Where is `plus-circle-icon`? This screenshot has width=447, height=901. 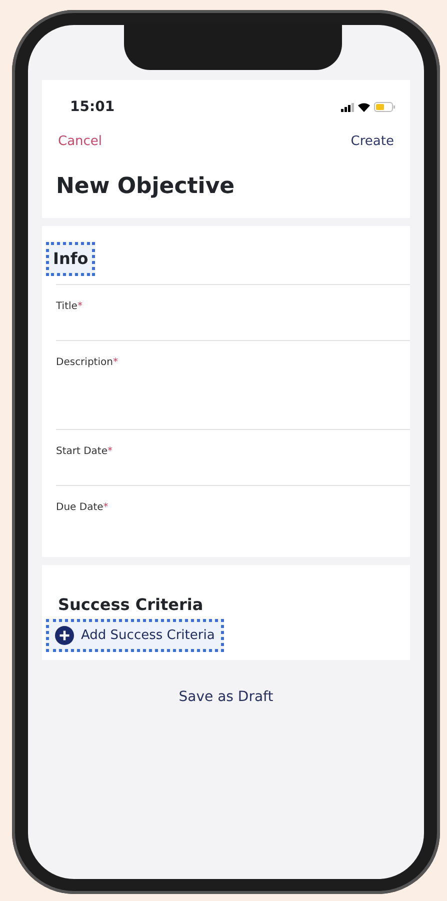 plus-circle-icon is located at coordinates (64, 636).